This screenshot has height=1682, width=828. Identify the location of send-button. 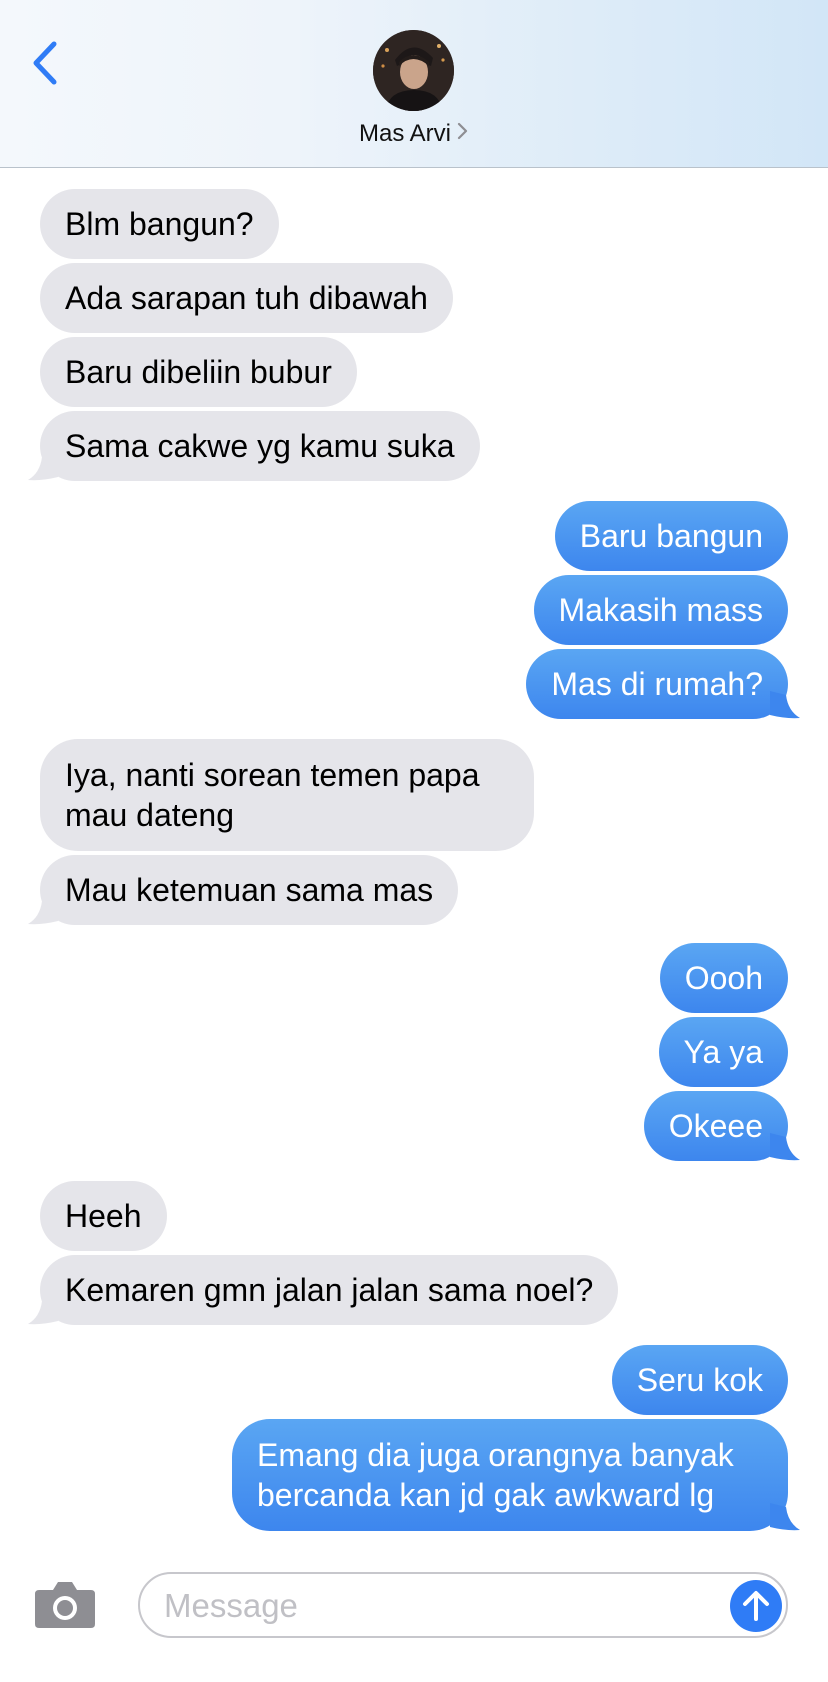
(756, 1606).